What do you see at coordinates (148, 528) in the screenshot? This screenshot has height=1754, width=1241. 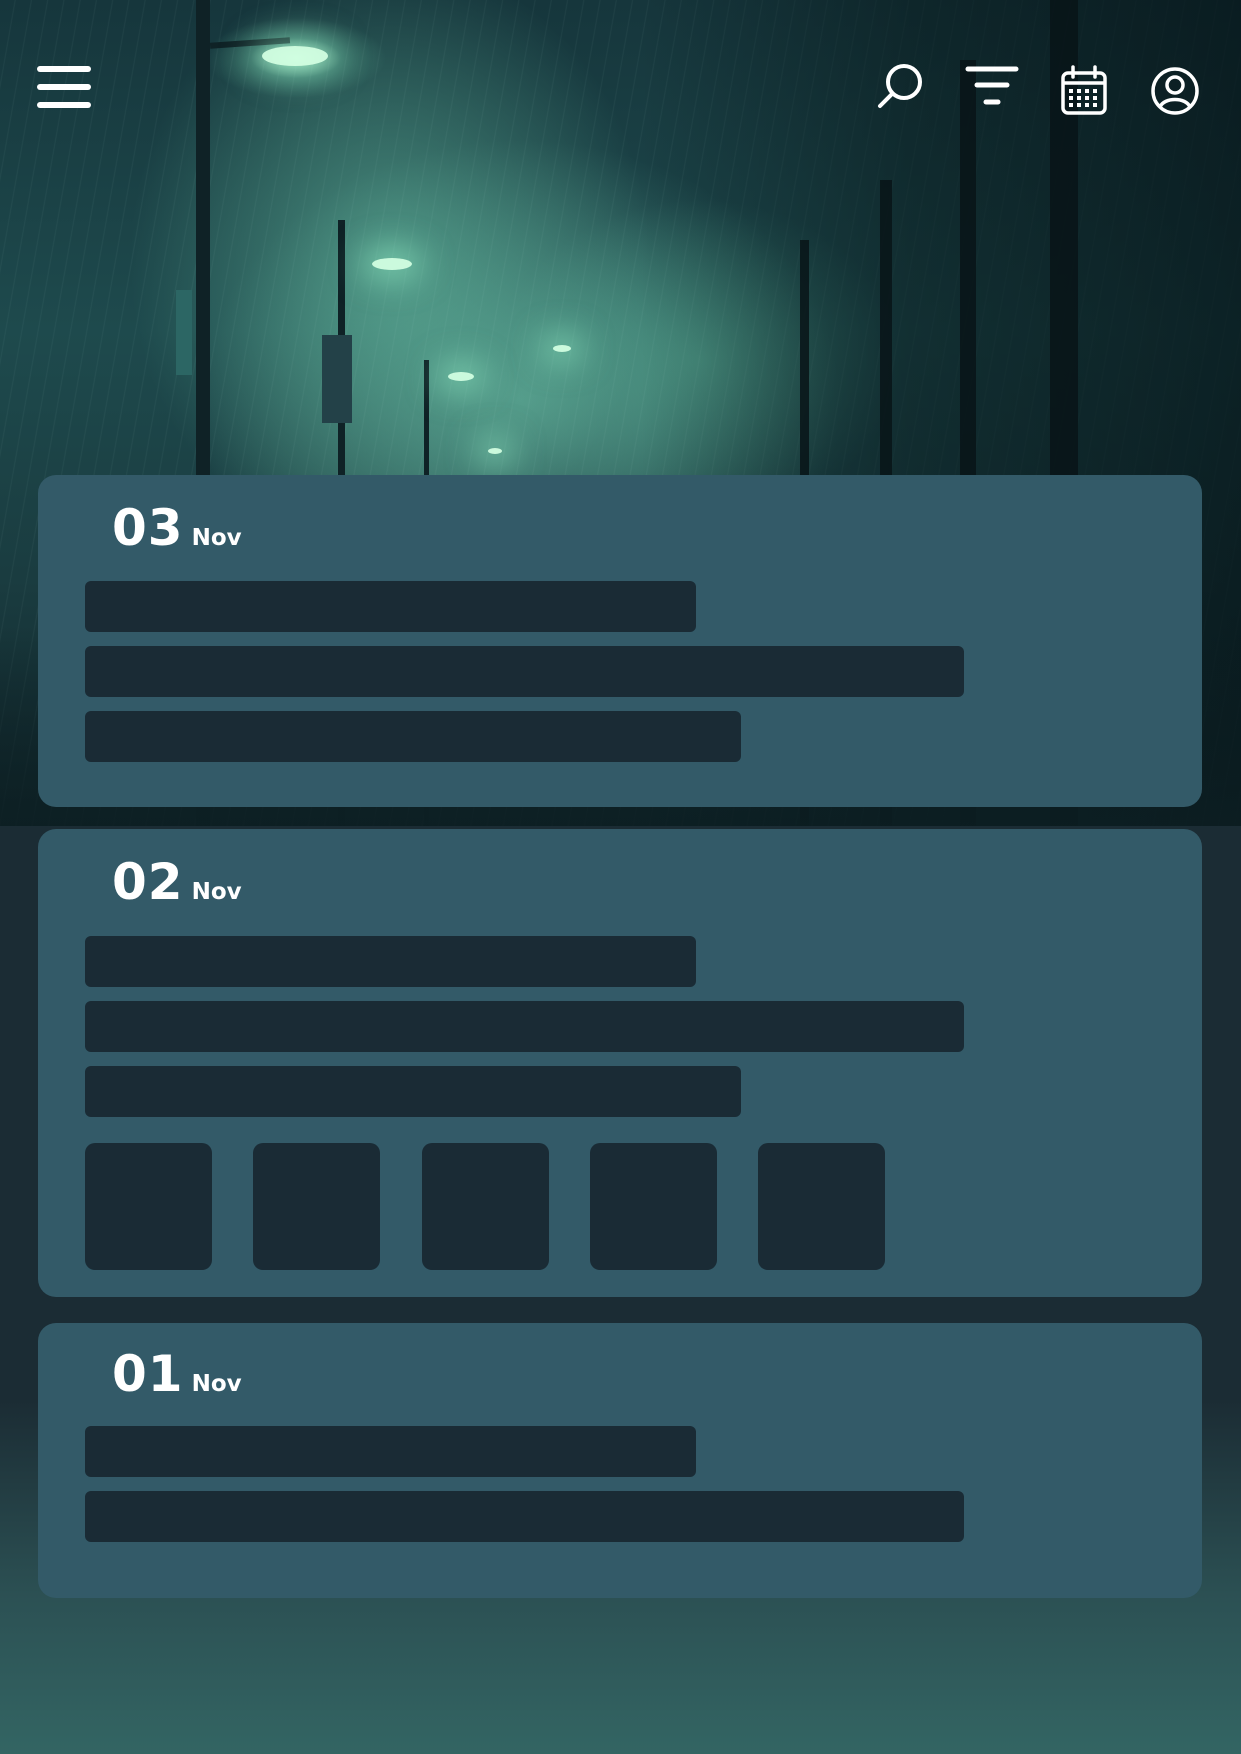 I see `day-number: 03` at bounding box center [148, 528].